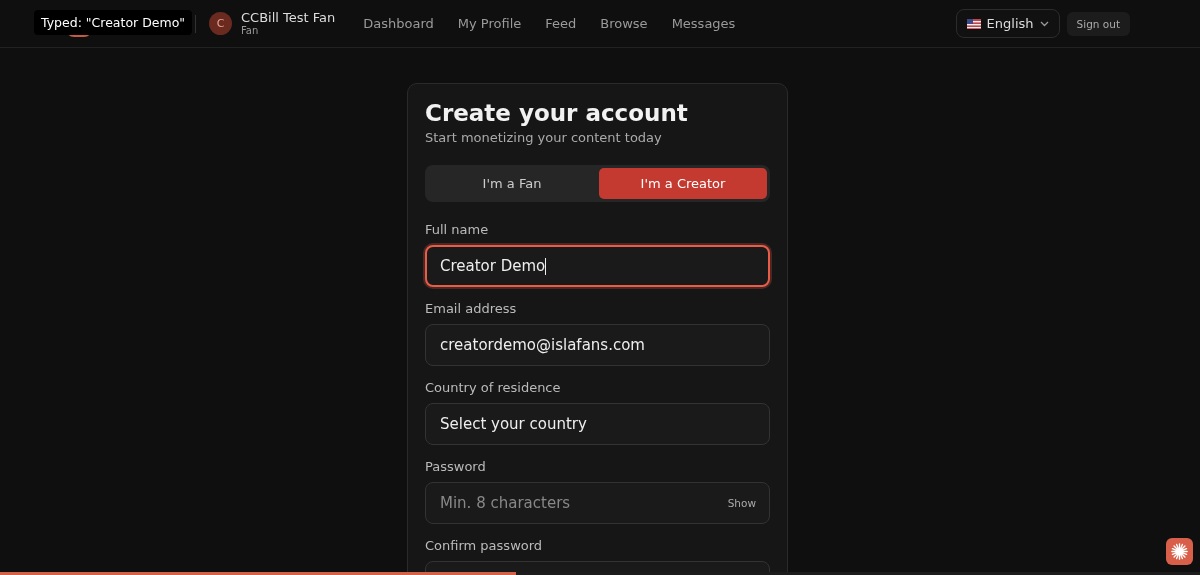  Describe the element at coordinates (288, 18) in the screenshot. I see `user-name: CCBill Test Fan` at that location.